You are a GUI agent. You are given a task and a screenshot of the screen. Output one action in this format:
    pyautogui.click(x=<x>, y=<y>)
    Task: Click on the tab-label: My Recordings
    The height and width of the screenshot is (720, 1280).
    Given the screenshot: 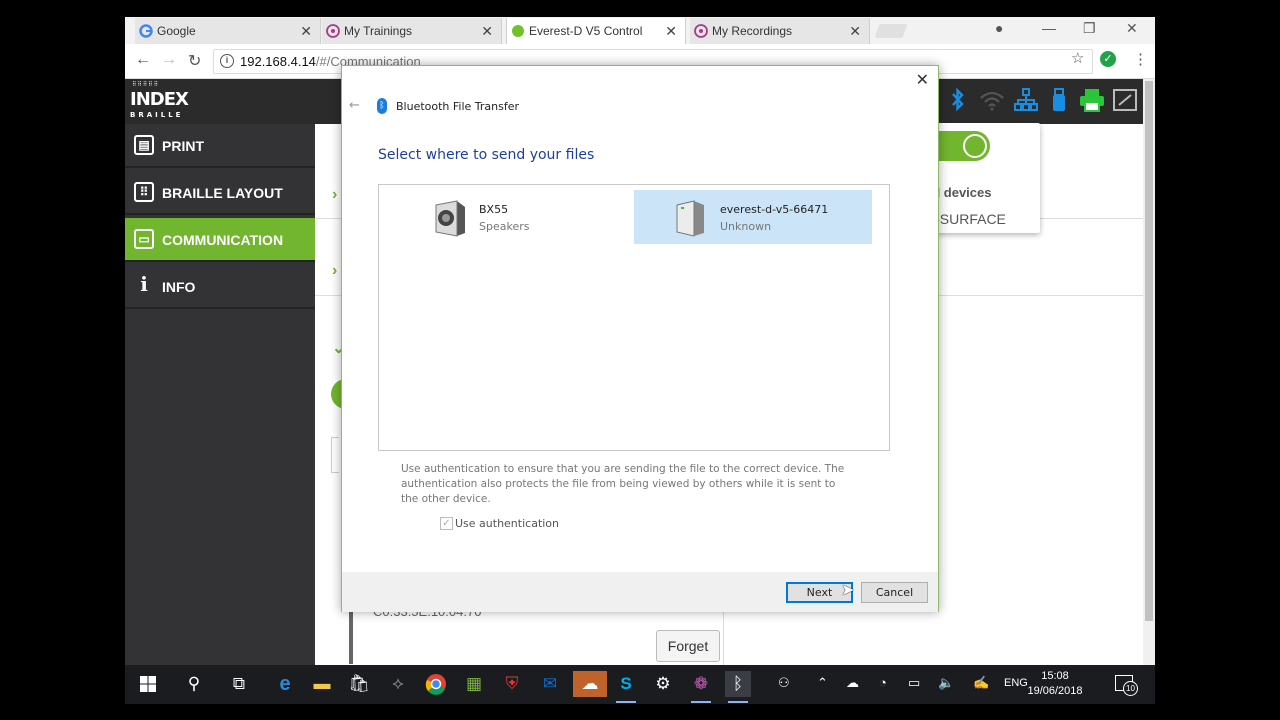 What is the action you would take?
    pyautogui.click(x=752, y=31)
    